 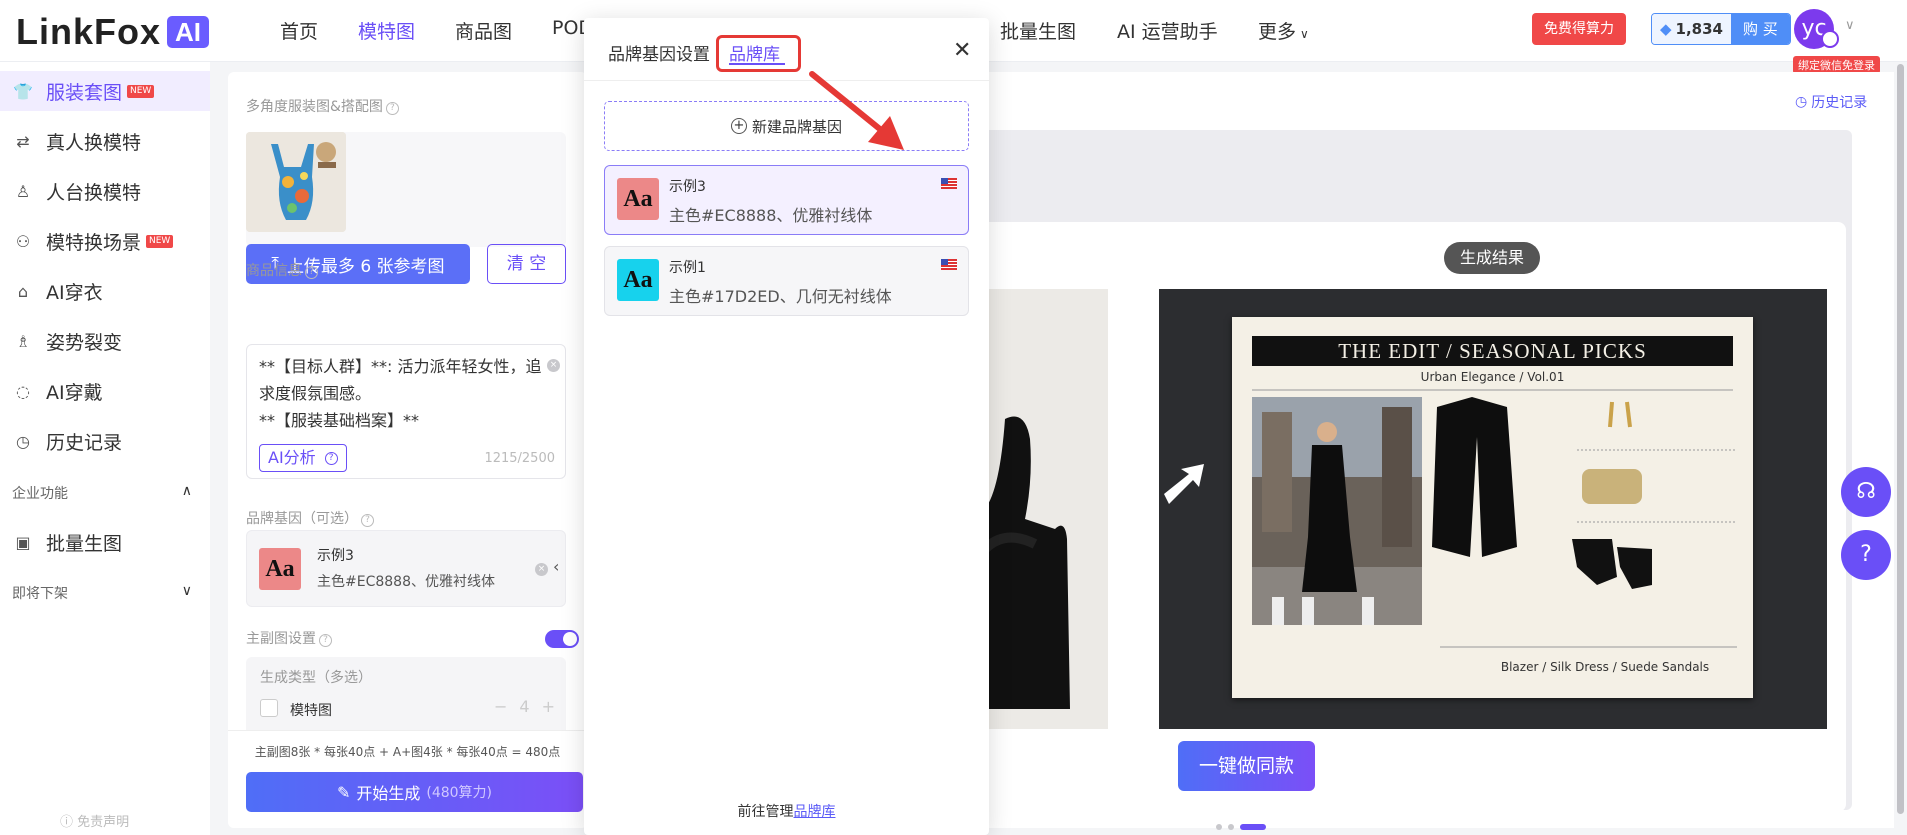 I want to click on multi-angle-label-text: 多角度服装图&搭配图, so click(x=314, y=107).